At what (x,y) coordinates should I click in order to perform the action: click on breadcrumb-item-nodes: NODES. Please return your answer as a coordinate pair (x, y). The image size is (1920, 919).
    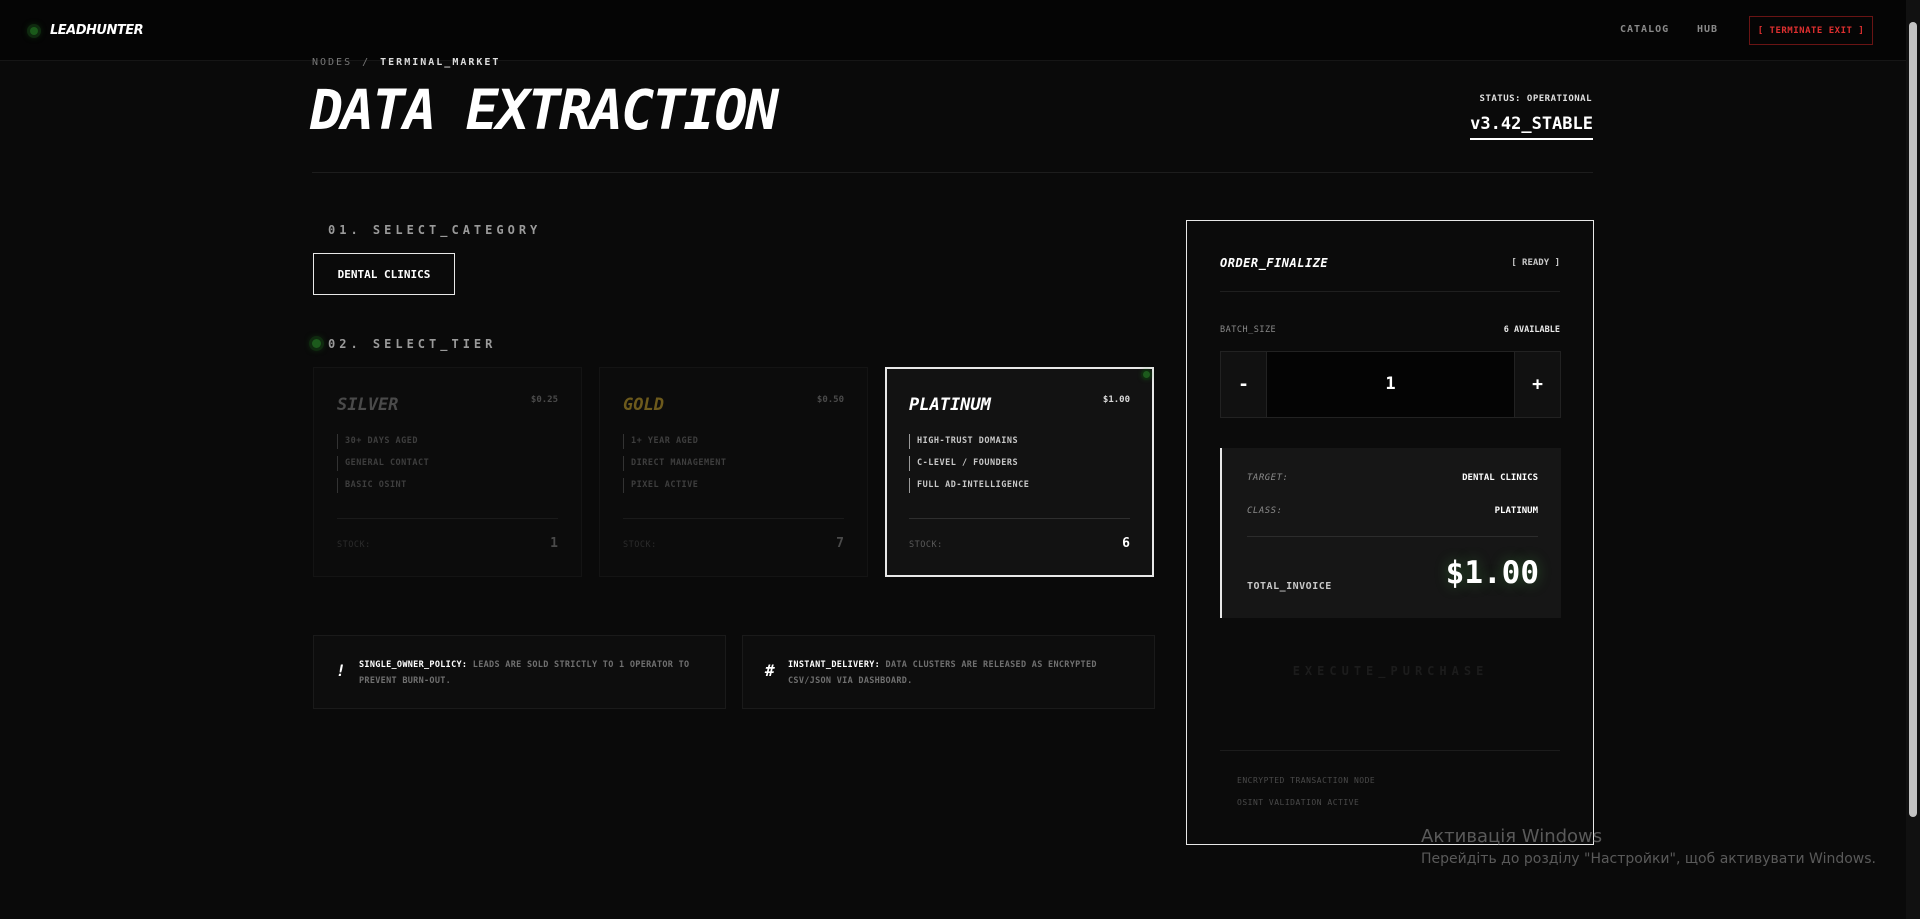
    Looking at the image, I should click on (332, 62).